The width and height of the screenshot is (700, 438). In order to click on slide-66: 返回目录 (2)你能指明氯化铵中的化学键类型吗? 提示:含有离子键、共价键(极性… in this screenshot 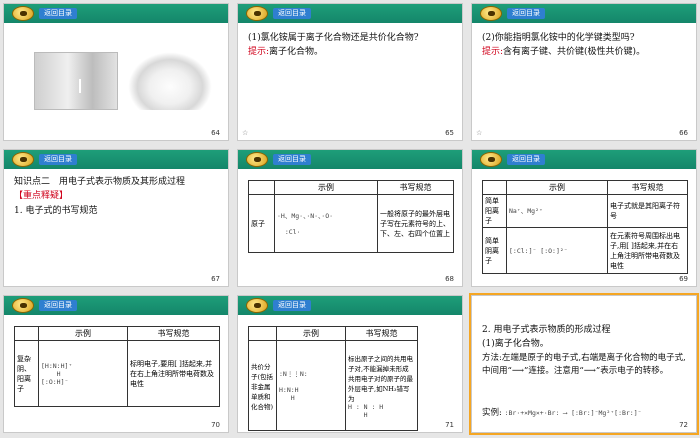, I will do `click(584, 72)`.